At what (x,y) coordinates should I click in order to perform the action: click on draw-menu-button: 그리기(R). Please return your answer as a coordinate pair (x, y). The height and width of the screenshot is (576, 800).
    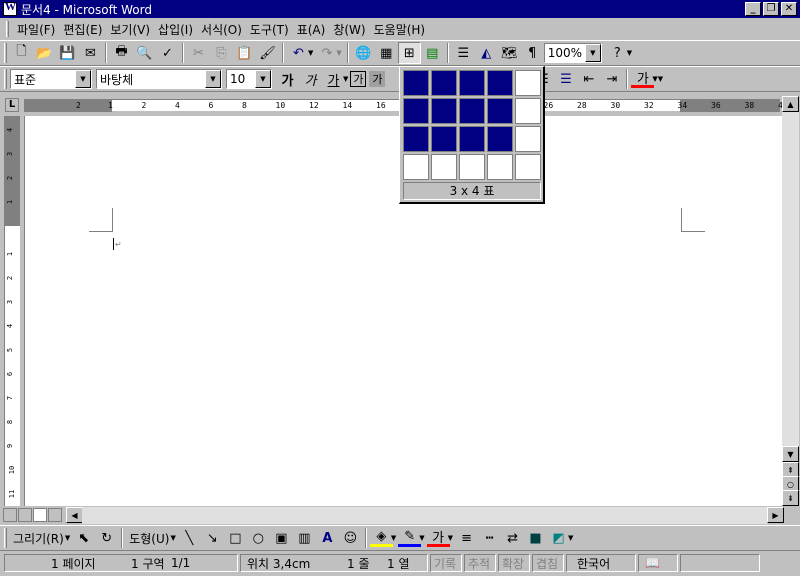
    Looking at the image, I should click on (38, 538).